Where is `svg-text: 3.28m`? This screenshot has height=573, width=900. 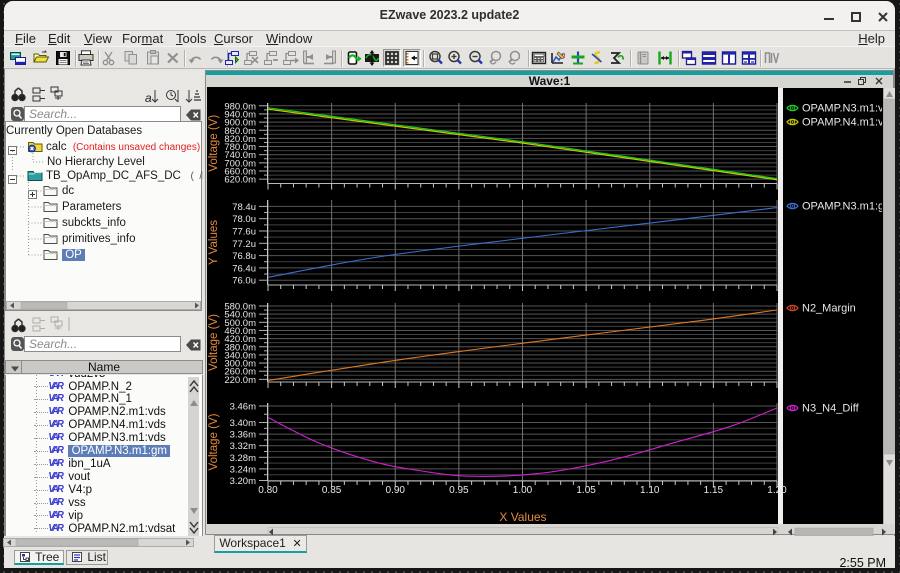
svg-text: 3.28m is located at coordinates (243, 458).